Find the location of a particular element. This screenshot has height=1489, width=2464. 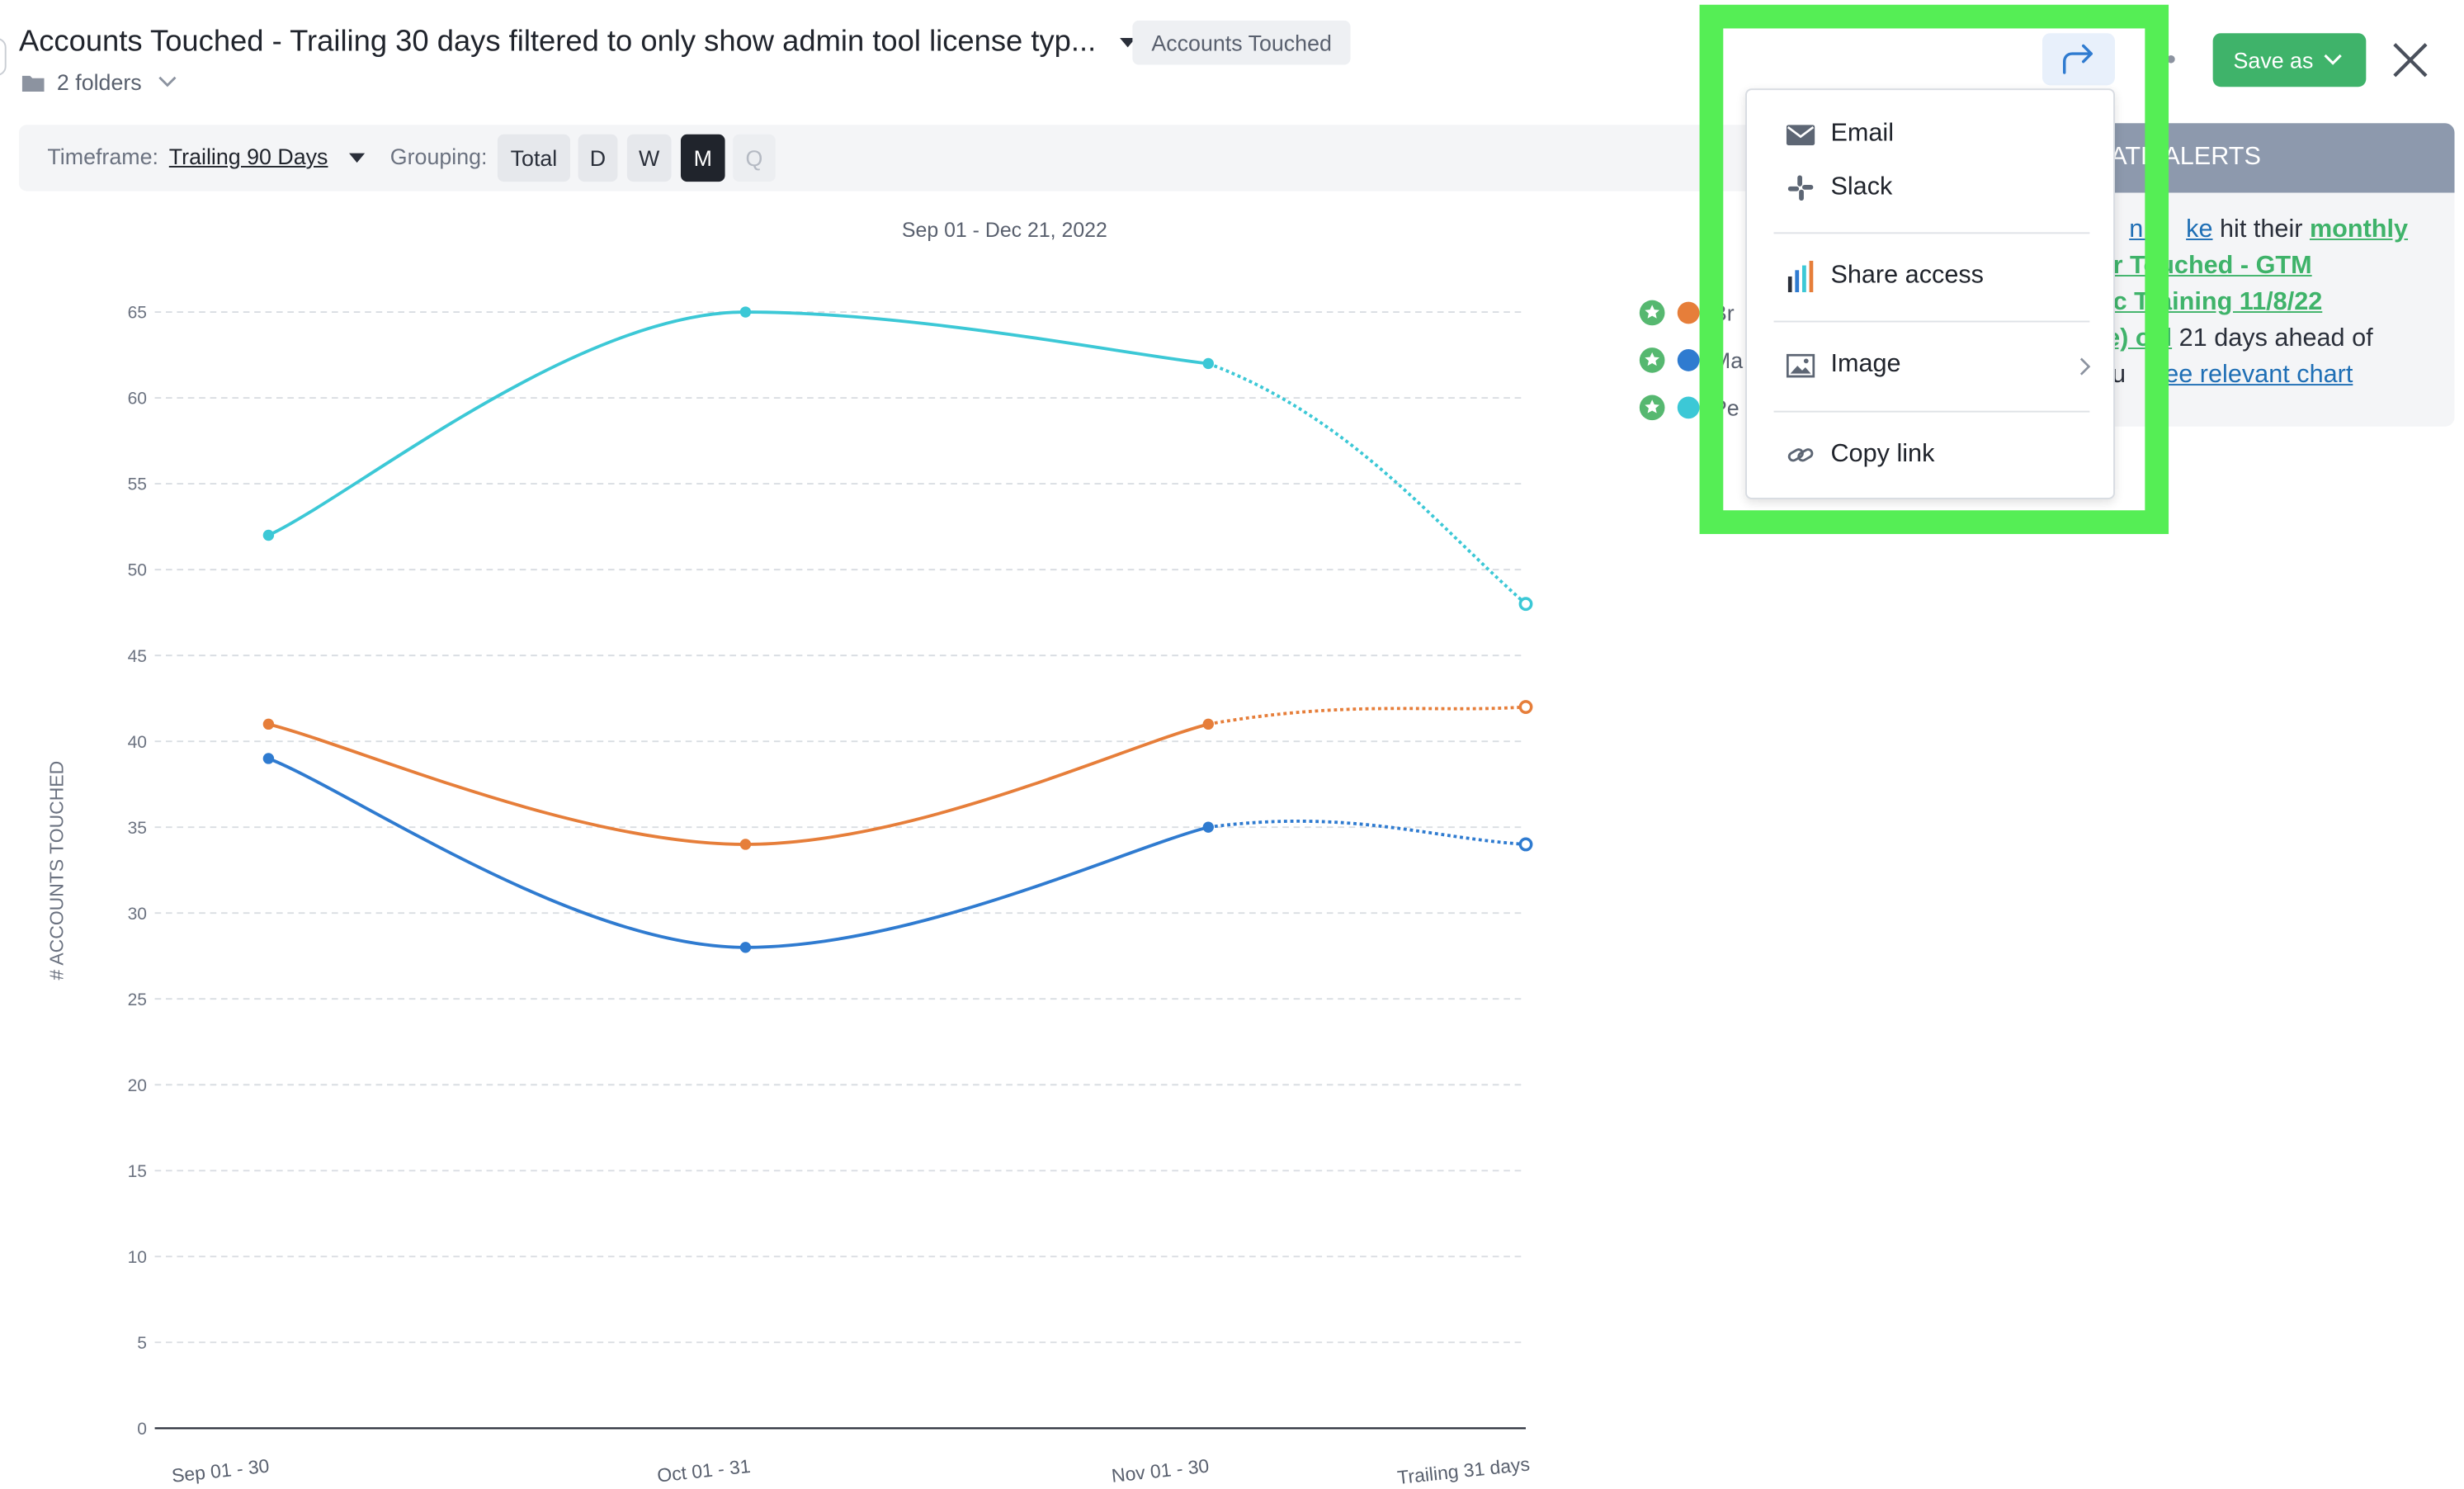

folder-icon is located at coordinates (33, 83).